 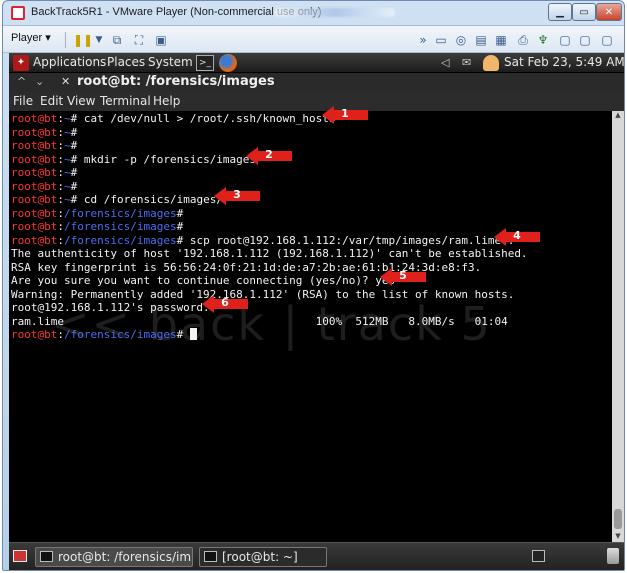 What do you see at coordinates (23, 101) in the screenshot?
I see `menu-file: File` at bounding box center [23, 101].